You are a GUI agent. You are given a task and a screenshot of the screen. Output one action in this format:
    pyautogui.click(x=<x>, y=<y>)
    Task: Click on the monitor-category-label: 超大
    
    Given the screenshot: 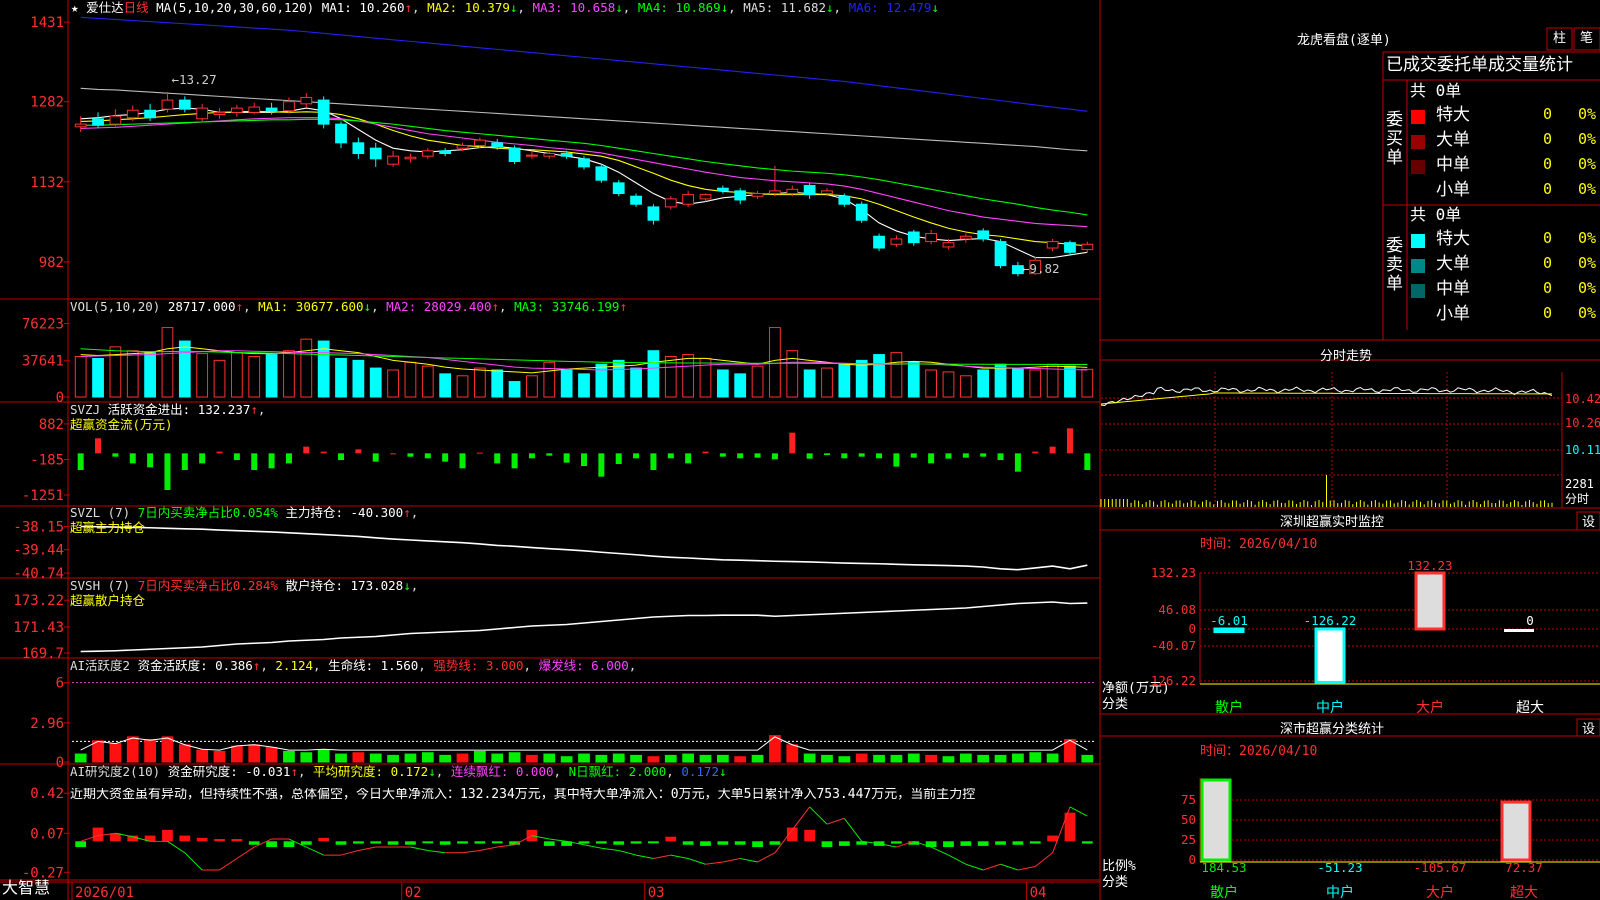 What is the action you would take?
    pyautogui.click(x=1530, y=708)
    